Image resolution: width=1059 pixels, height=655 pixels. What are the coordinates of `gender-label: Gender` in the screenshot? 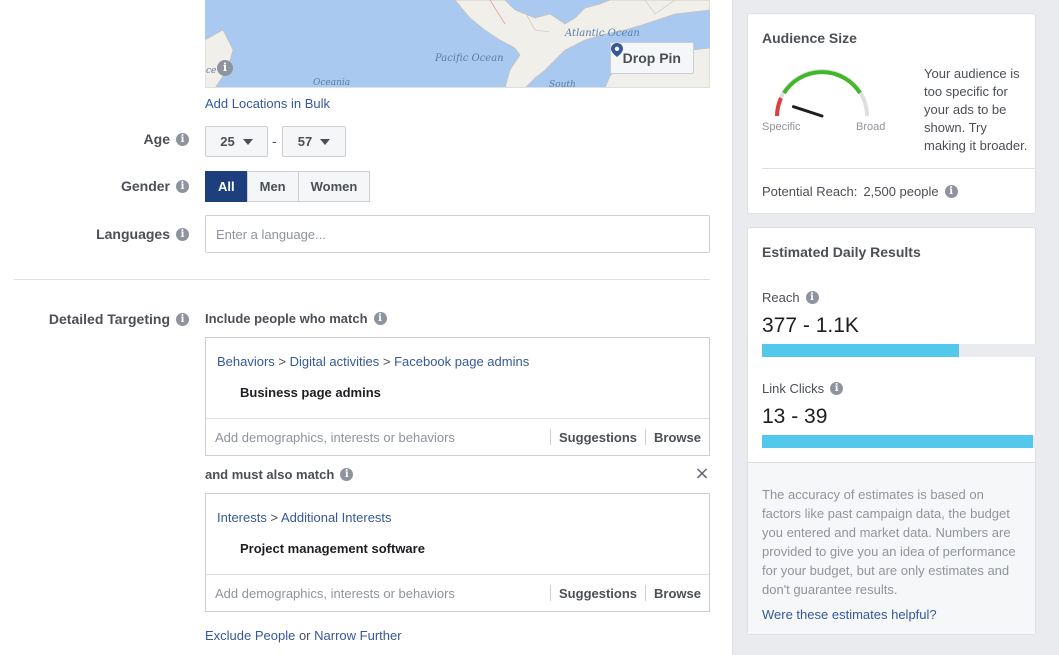 It's located at (145, 186).